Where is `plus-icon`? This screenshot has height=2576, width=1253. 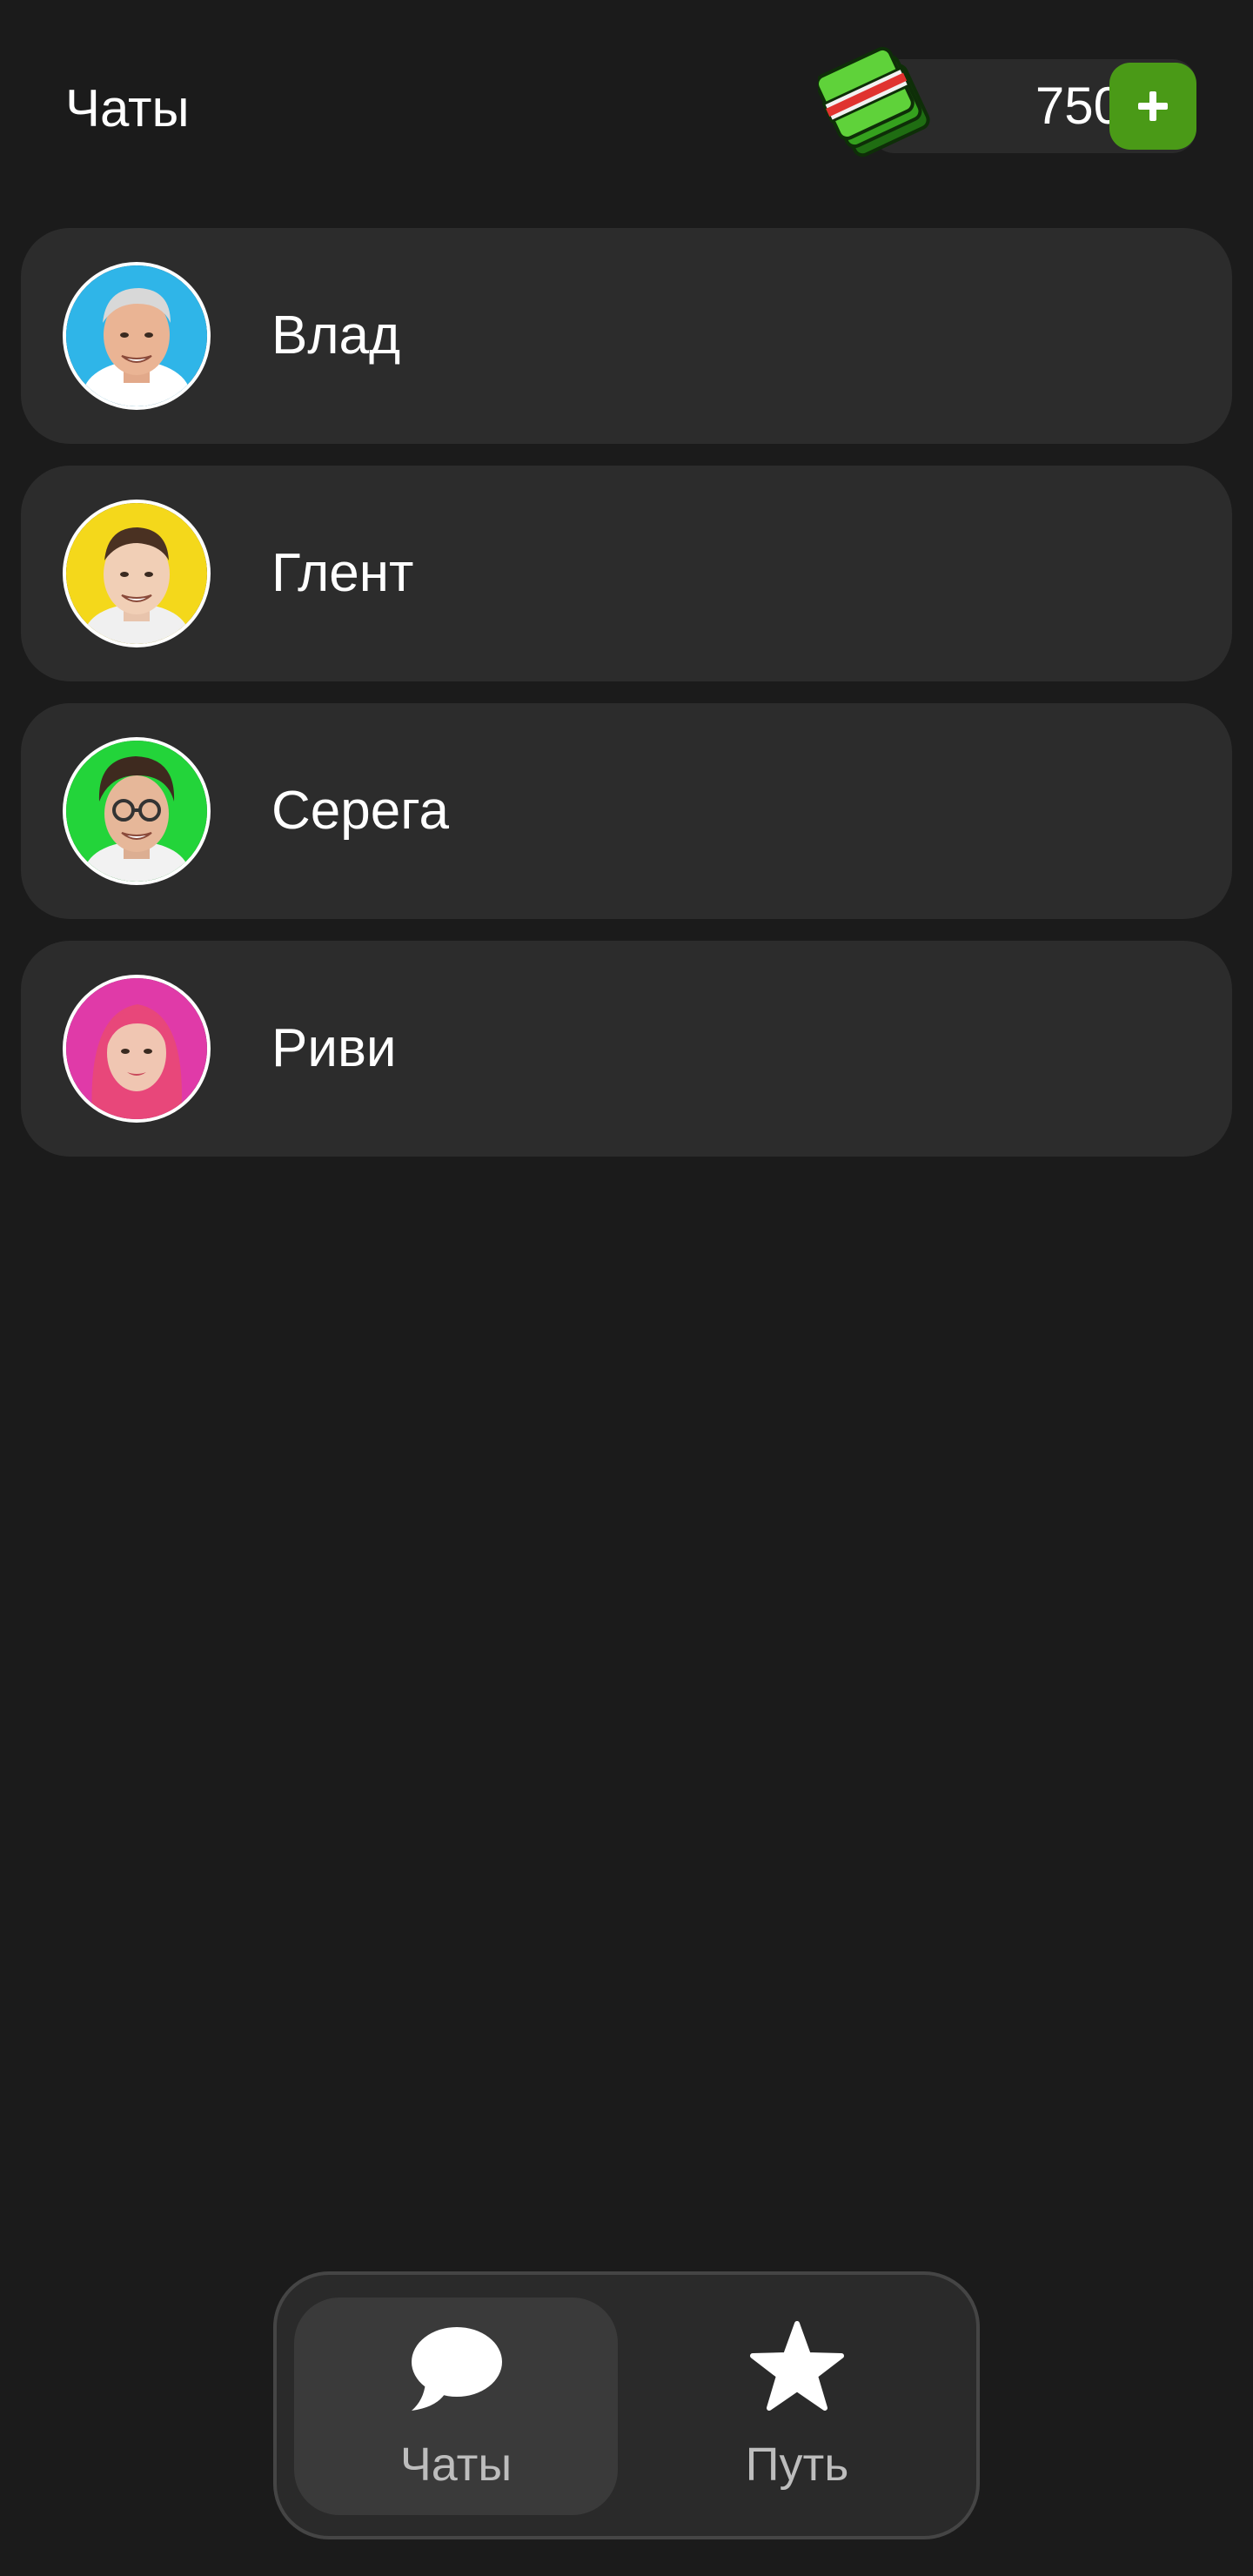 plus-icon is located at coordinates (1153, 106).